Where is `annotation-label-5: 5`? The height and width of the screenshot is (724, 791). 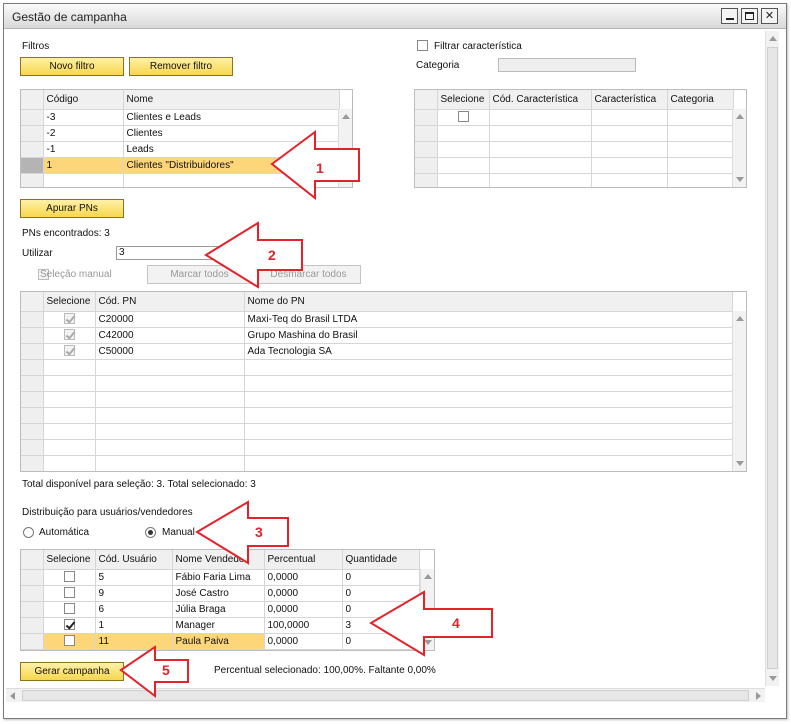 annotation-label-5: 5 is located at coordinates (166, 670).